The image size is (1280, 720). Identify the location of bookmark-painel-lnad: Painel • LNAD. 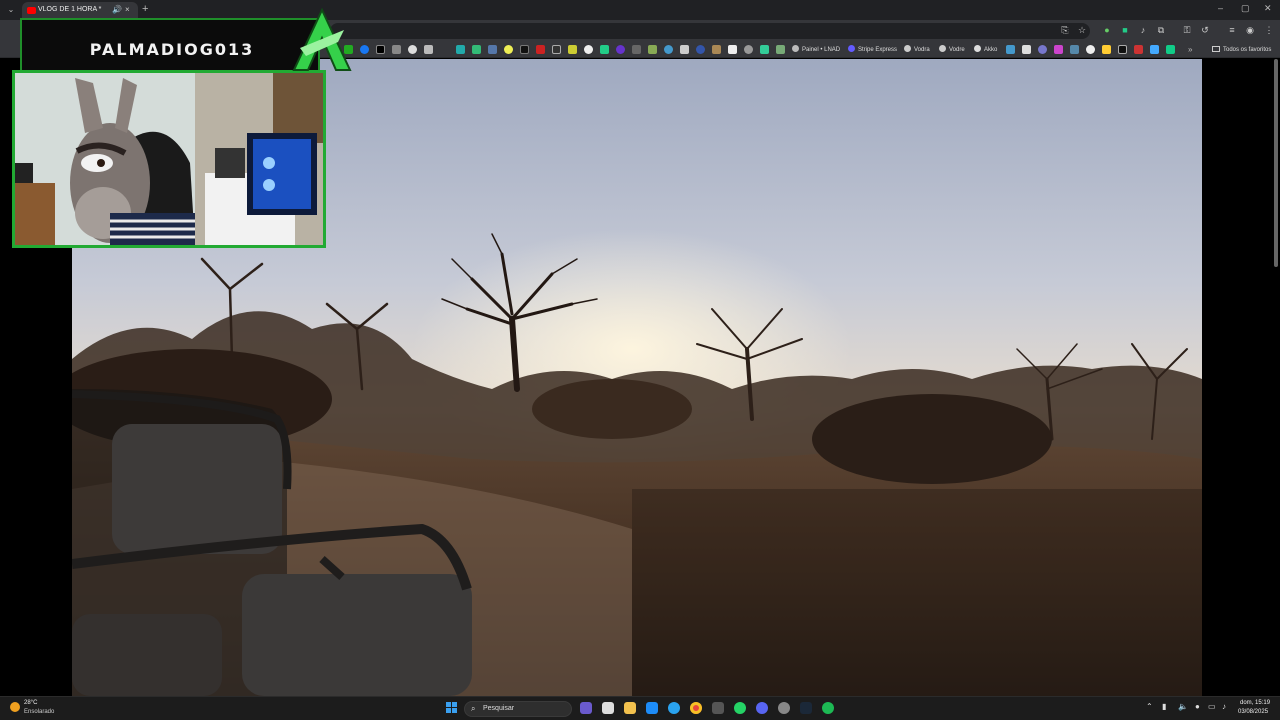
(816, 50).